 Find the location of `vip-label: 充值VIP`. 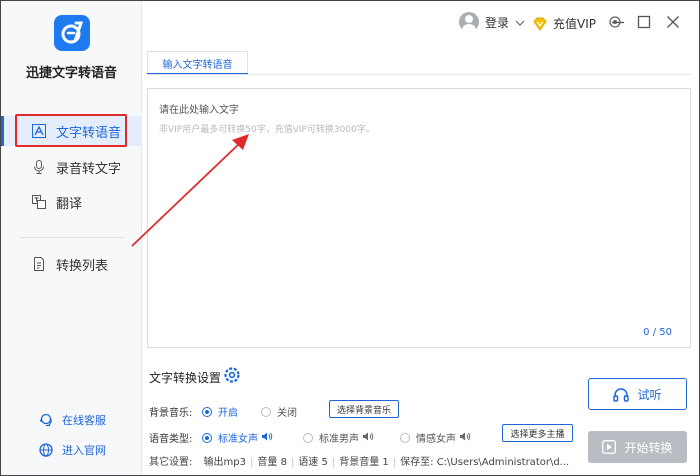

vip-label: 充值VIP is located at coordinates (574, 24).